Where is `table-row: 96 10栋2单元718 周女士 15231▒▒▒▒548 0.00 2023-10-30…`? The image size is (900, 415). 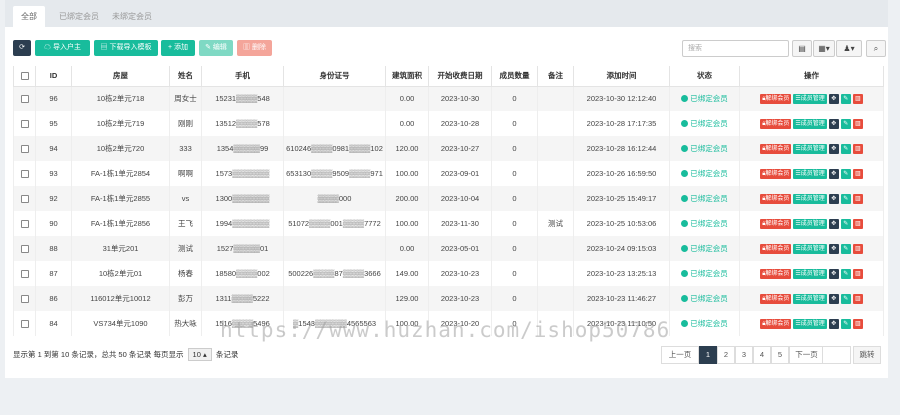 table-row: 96 10栋2单元718 周女士 15231▒▒▒▒548 0.00 2023-10-30… is located at coordinates (448, 98).